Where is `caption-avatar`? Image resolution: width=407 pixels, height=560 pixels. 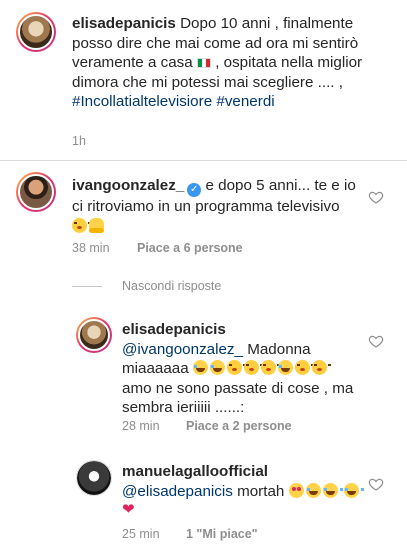
caption-avatar is located at coordinates (36, 32).